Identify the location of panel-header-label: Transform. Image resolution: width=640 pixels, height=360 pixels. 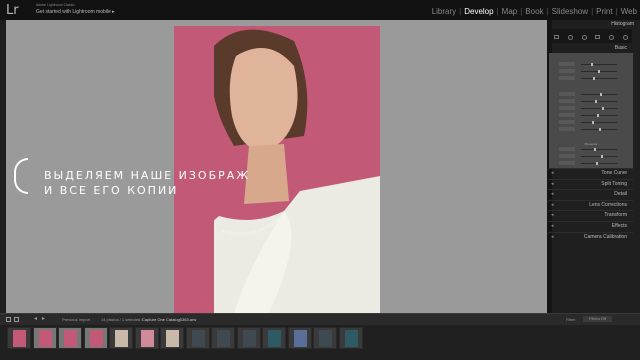
(615, 215).